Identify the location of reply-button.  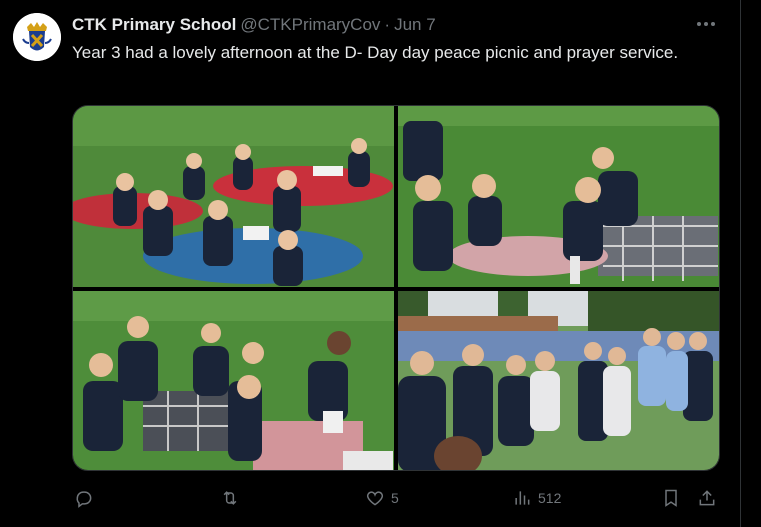
(87, 498).